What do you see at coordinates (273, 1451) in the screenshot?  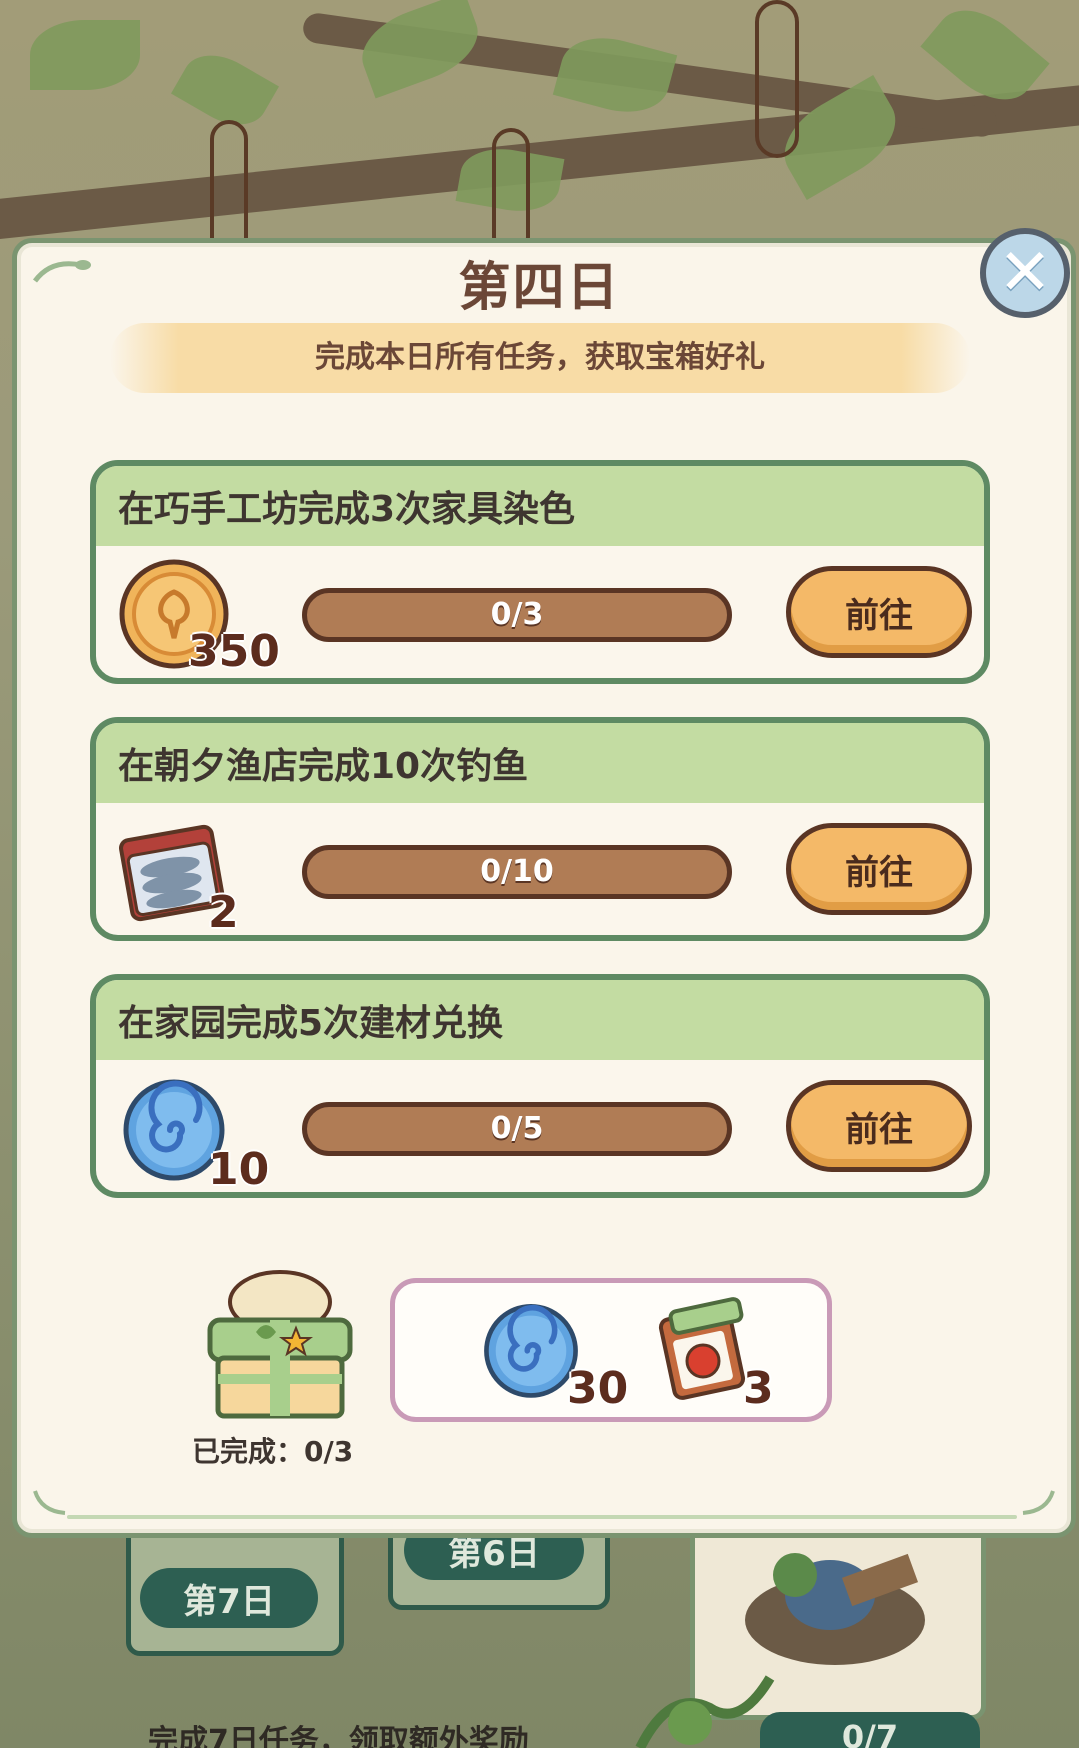 I see `chest-progress-label: 已完成：0/3` at bounding box center [273, 1451].